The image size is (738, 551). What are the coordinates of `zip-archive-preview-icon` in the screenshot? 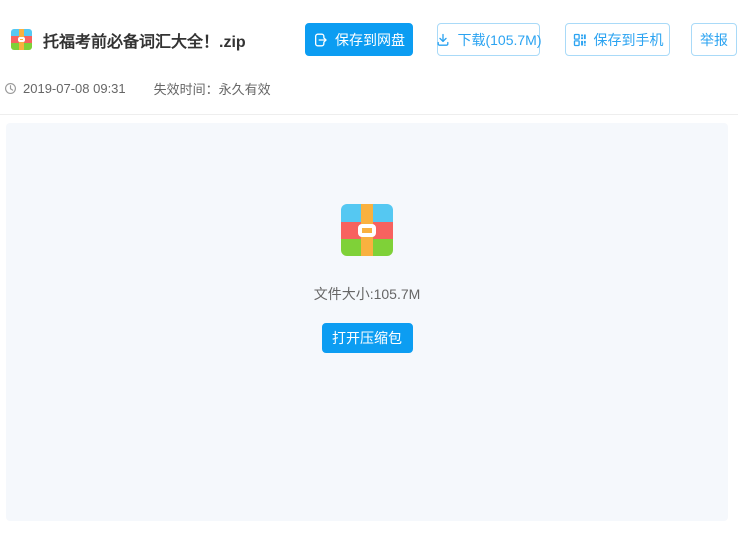 It's located at (367, 230).